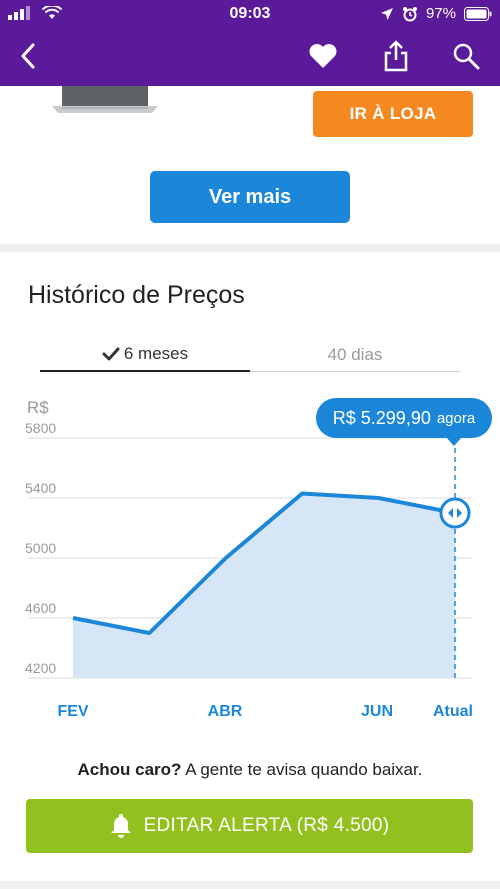  Describe the element at coordinates (456, 418) in the screenshot. I see `current-price-suffix: agora` at that location.